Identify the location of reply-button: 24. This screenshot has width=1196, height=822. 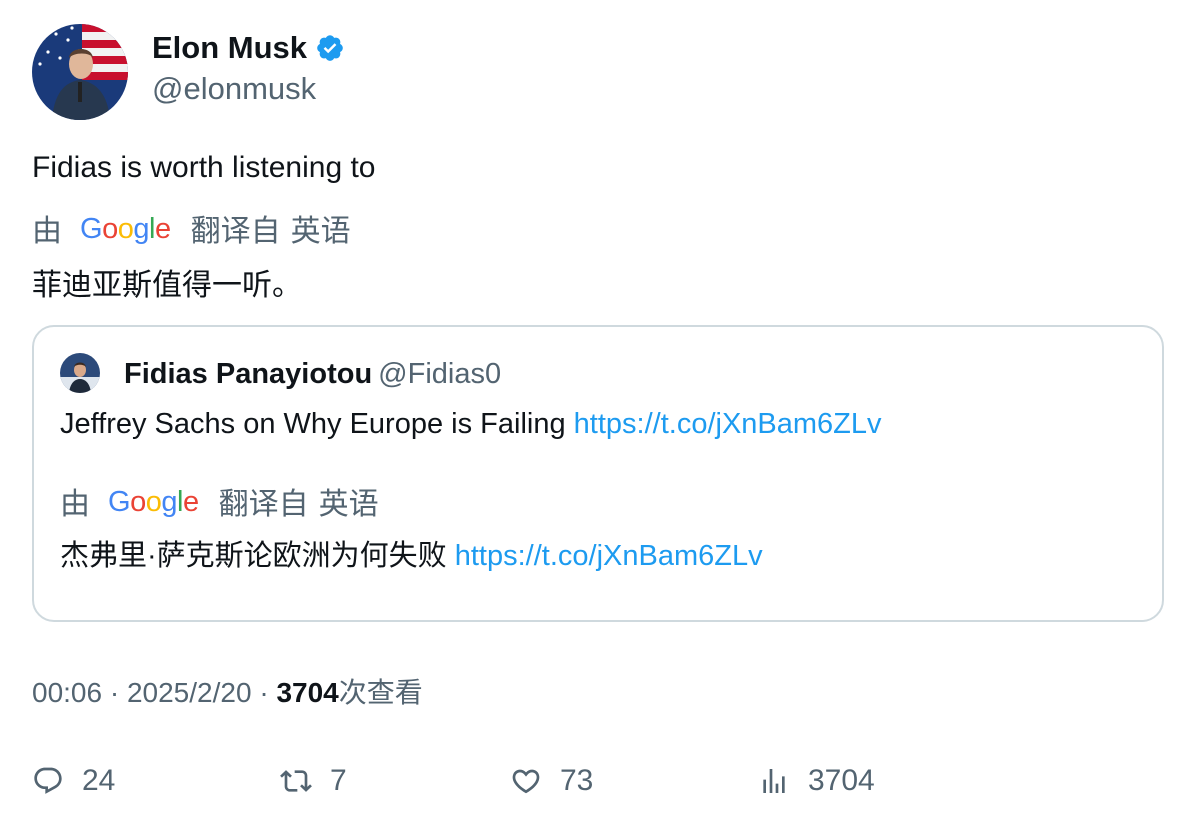
(73, 781).